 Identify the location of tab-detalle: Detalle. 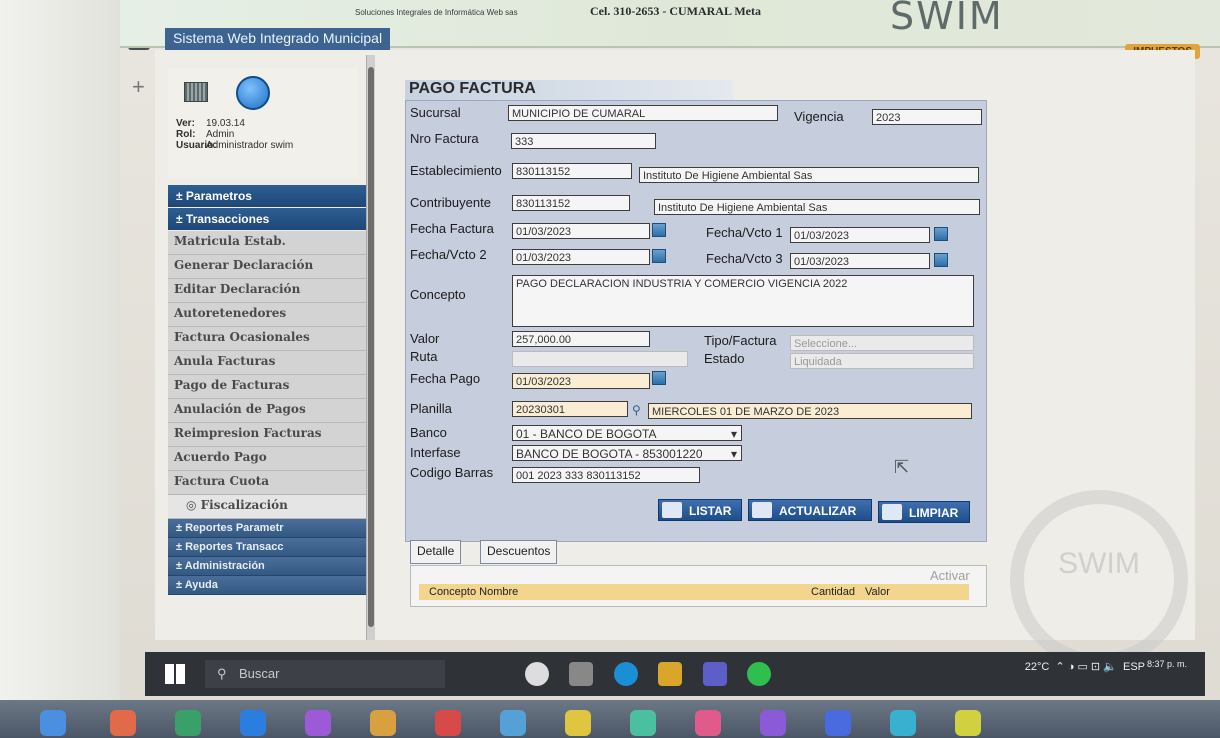
(436, 552).